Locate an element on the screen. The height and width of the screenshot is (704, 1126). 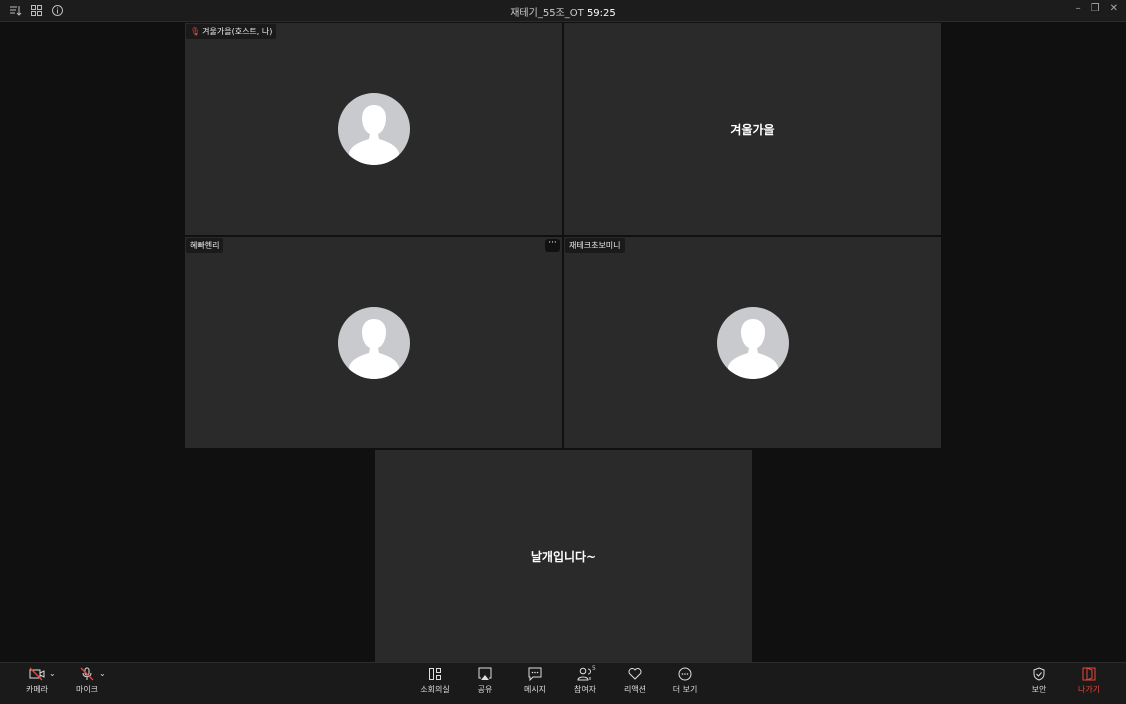
reactions-button: 리액션 is located at coordinates (635, 681).